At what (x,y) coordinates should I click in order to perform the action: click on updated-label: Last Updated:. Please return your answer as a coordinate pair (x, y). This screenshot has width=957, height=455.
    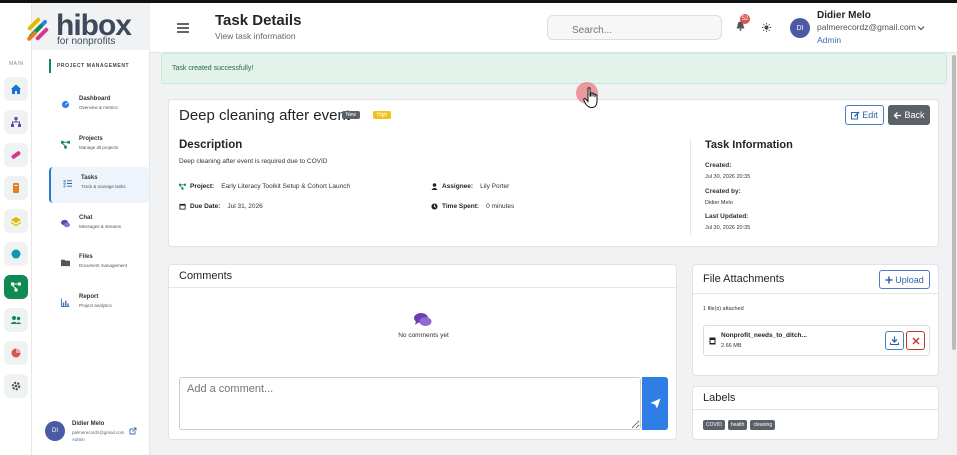
    Looking at the image, I should click on (727, 216).